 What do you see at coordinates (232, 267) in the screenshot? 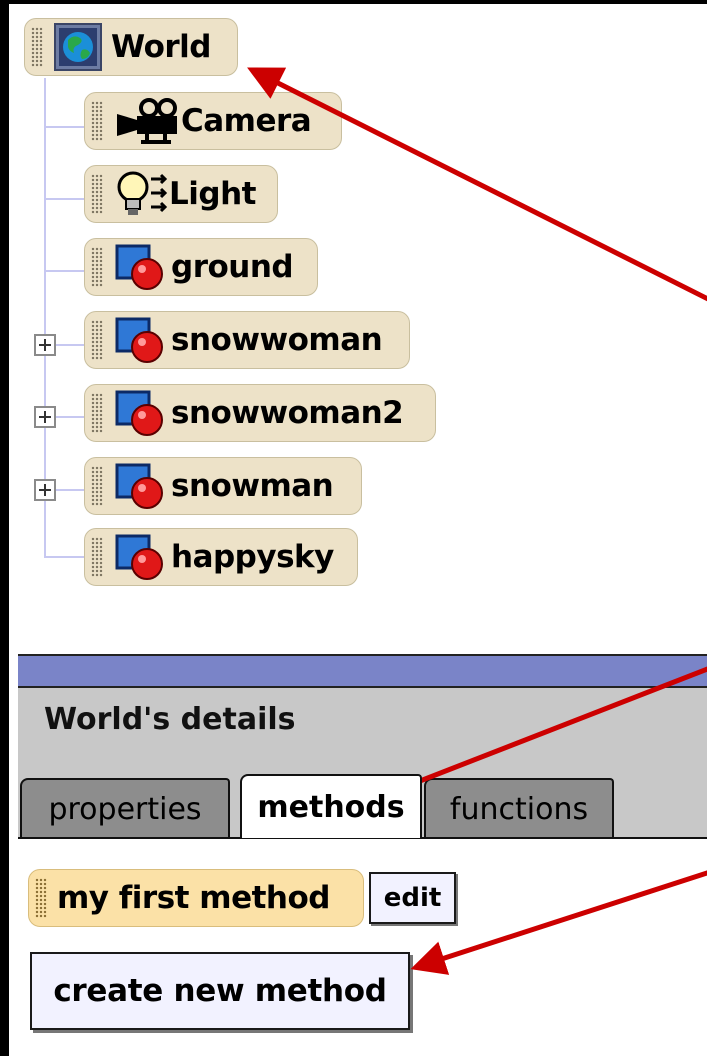
I see `tree-item-label: ground` at bounding box center [232, 267].